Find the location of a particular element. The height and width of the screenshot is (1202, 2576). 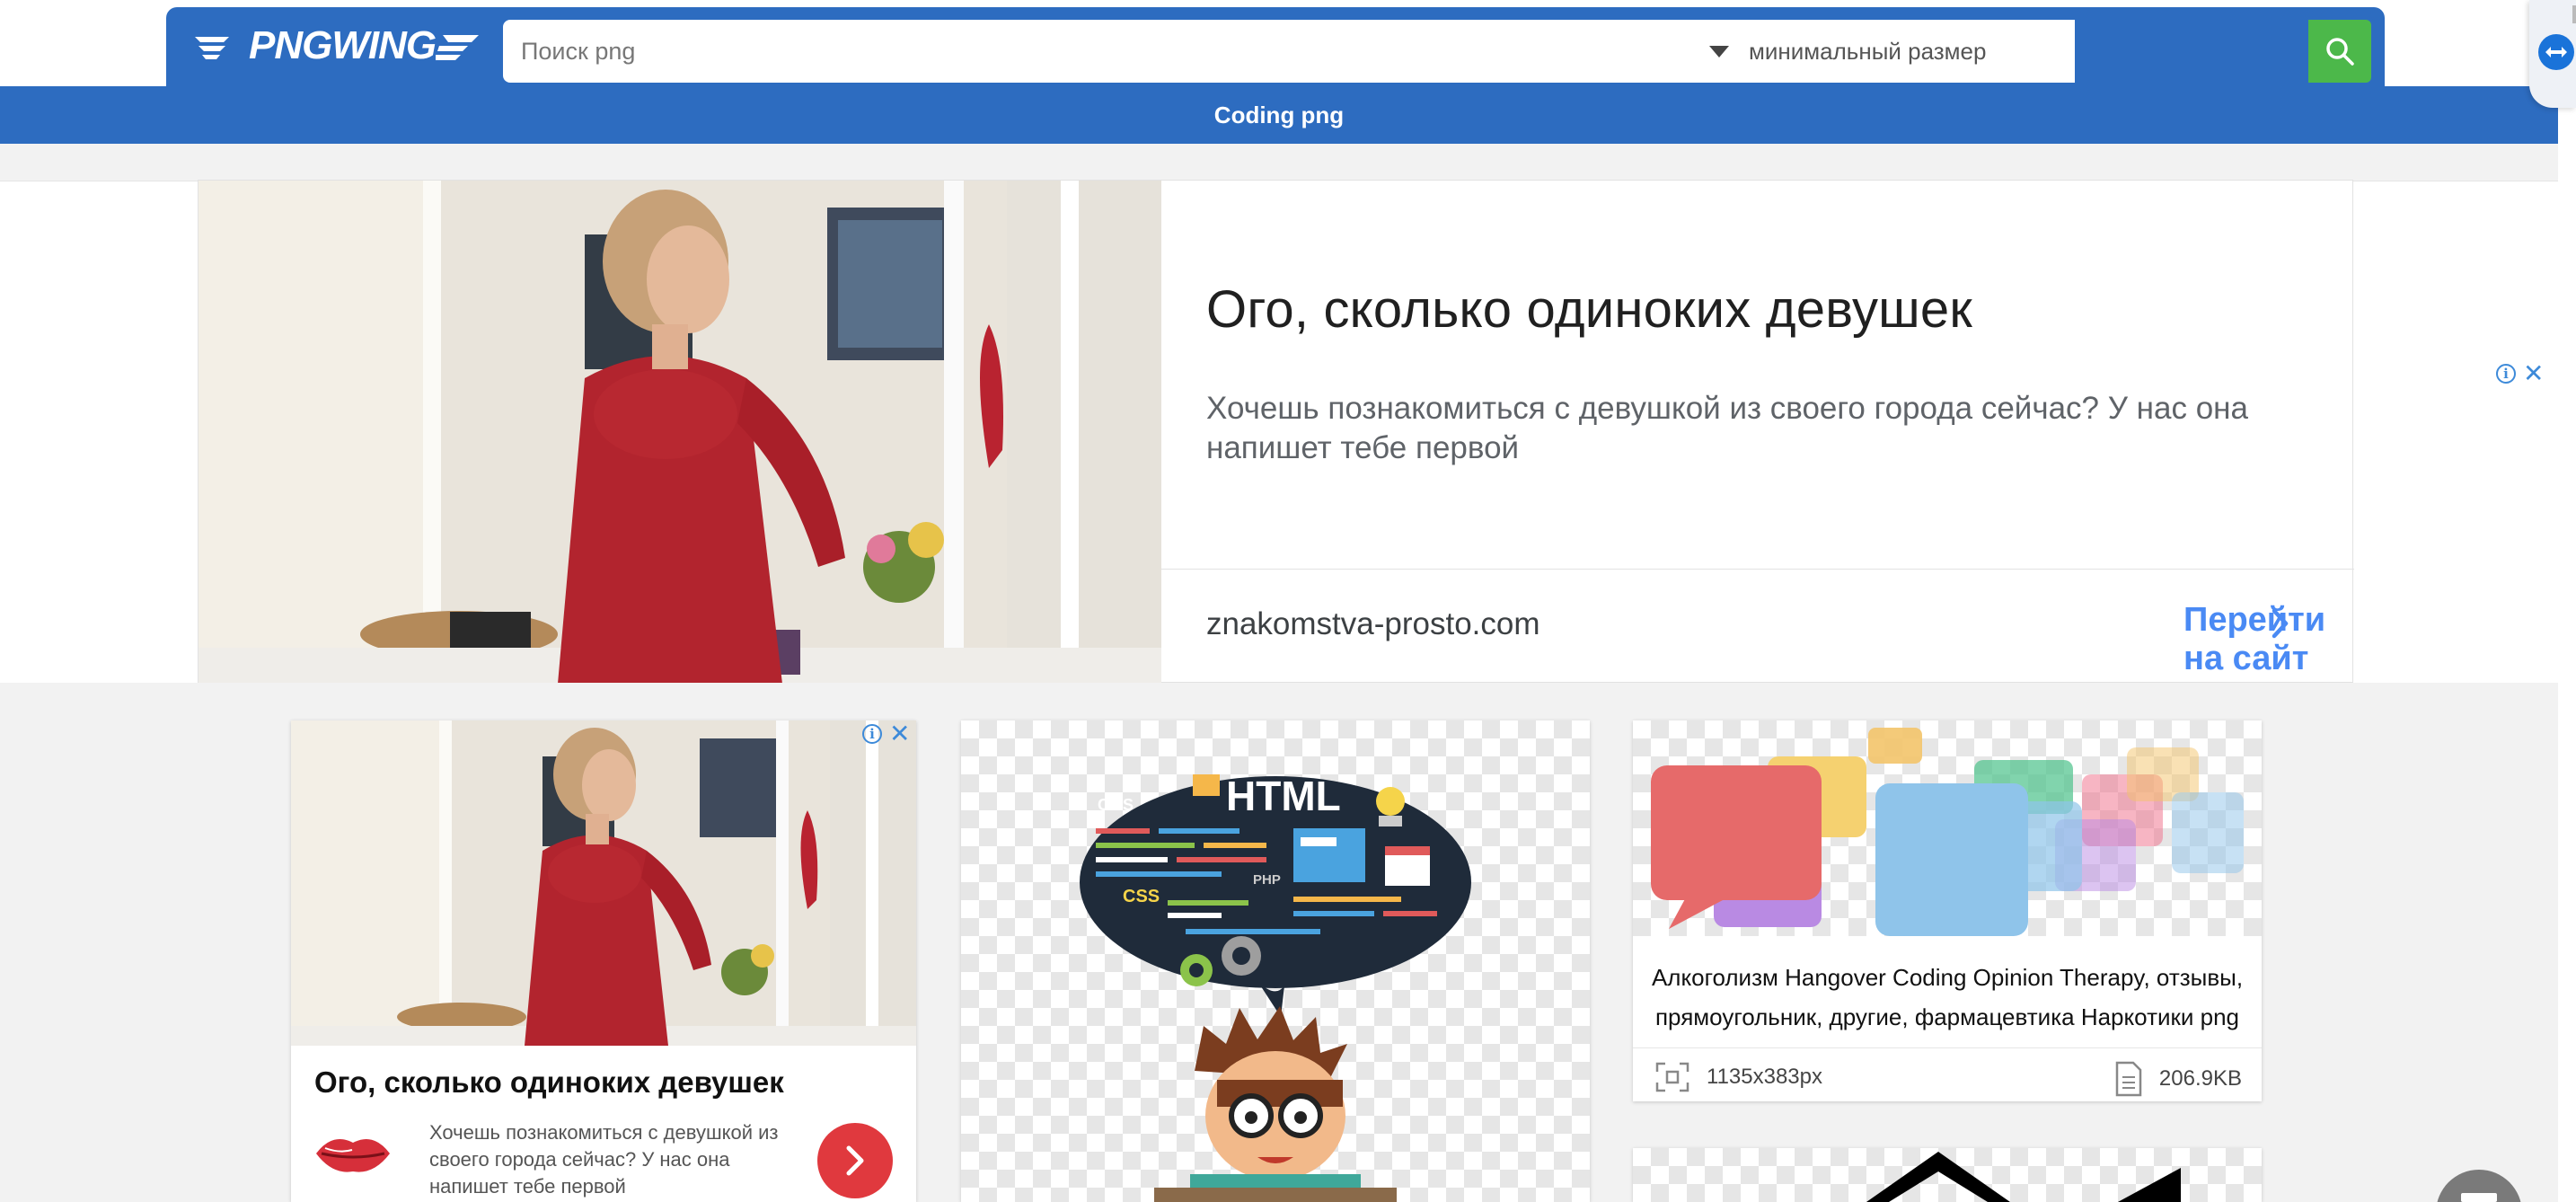

ad-divider is located at coordinates (1757, 569).